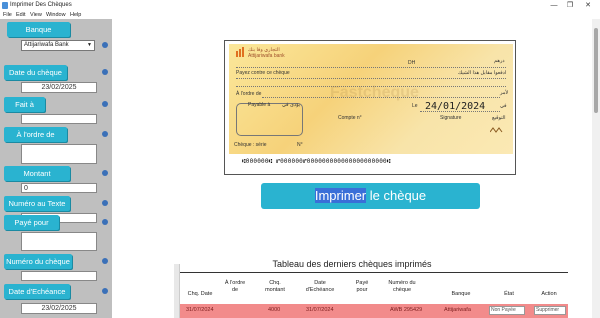 This screenshot has height=318, width=600. I want to click on menu-bar: File Edit View Window Help, so click(300, 15).